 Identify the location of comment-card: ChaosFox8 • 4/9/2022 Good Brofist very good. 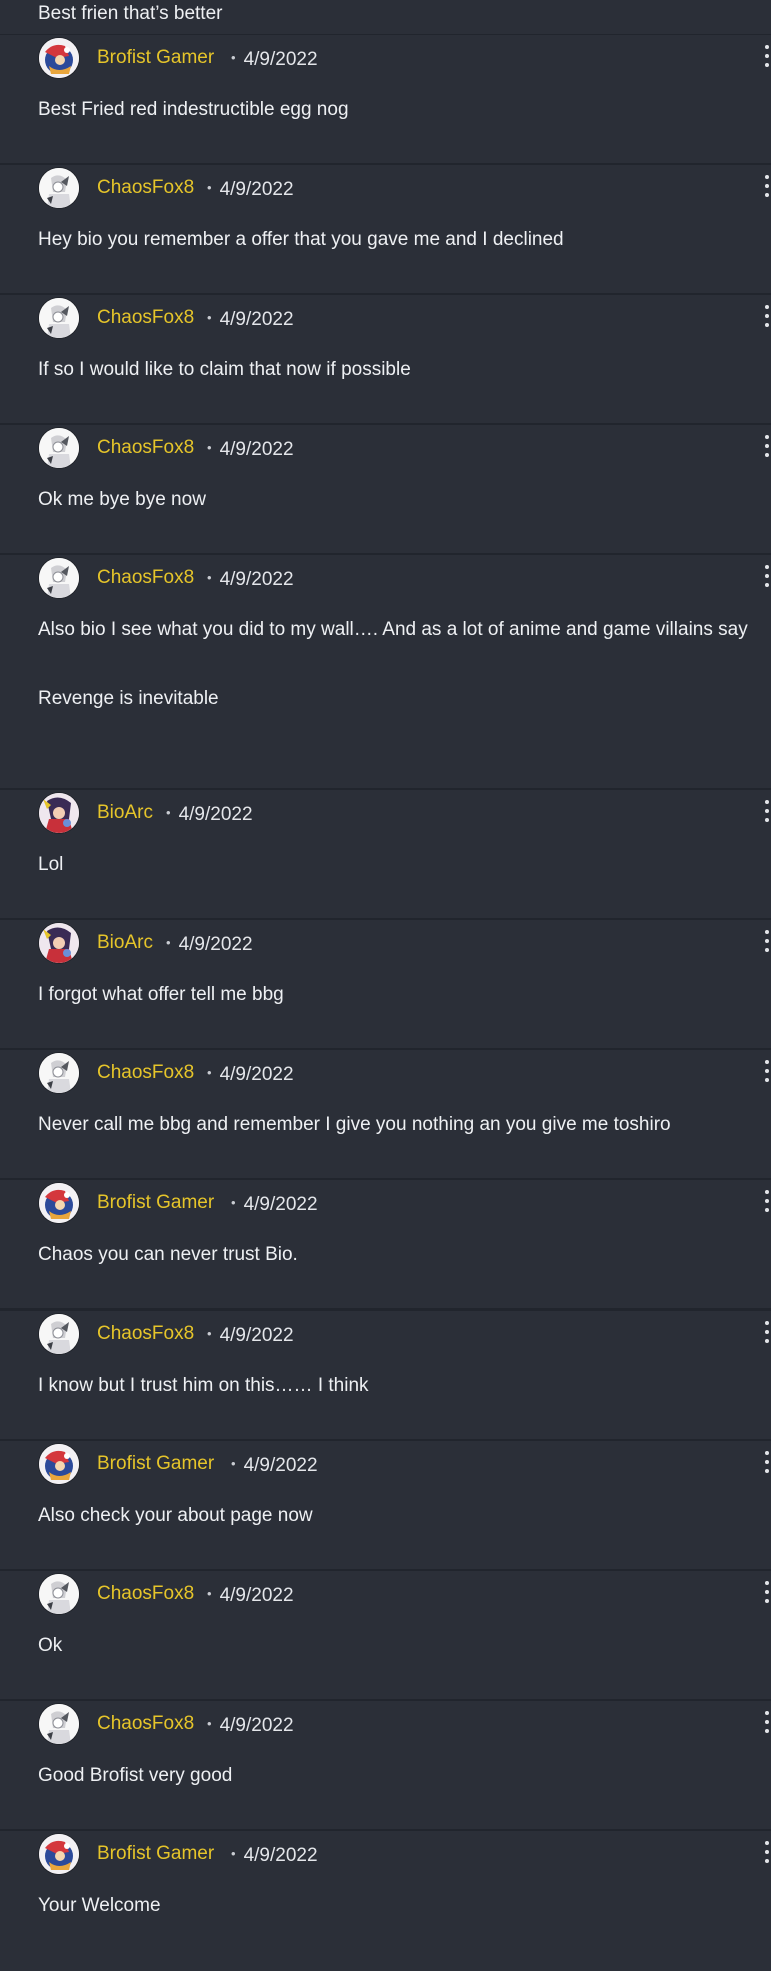
(385, 1765).